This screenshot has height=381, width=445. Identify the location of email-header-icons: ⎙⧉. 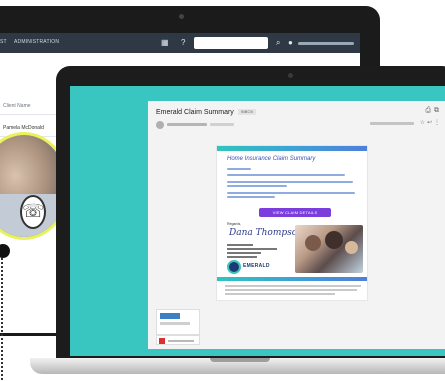
(433, 111).